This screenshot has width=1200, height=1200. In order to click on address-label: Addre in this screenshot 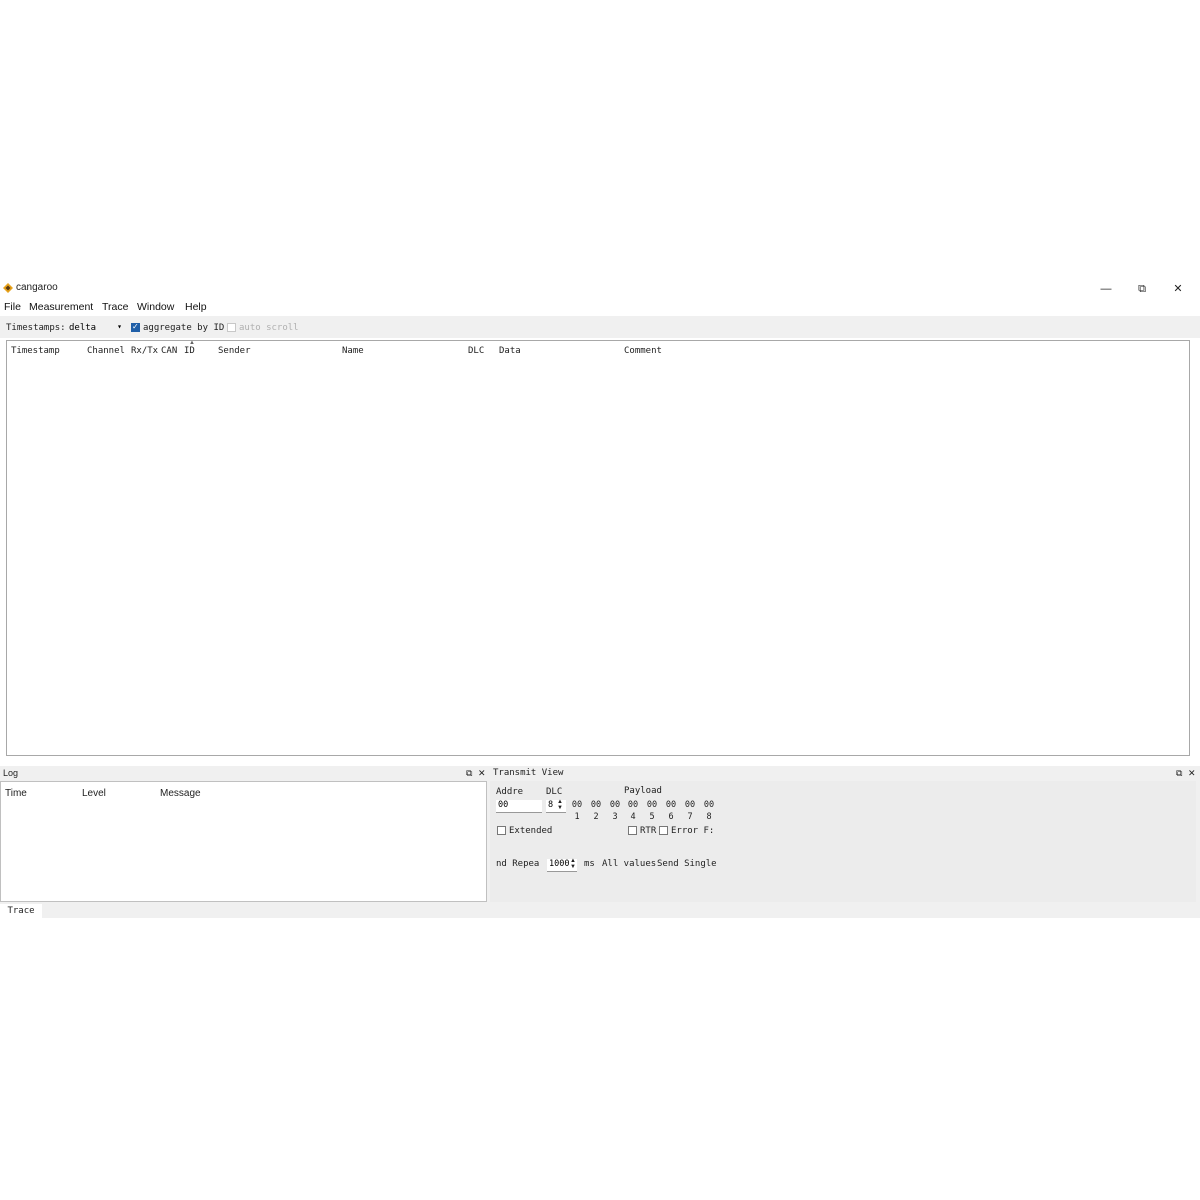, I will do `click(510, 792)`.